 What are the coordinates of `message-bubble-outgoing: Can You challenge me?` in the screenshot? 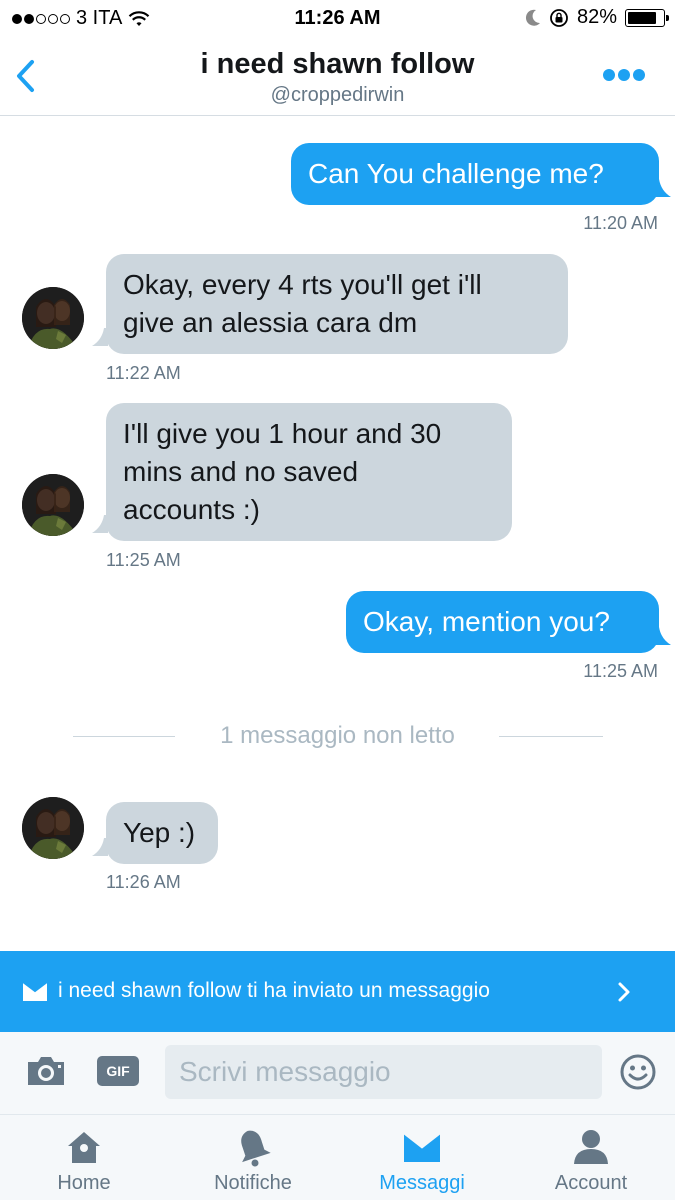 It's located at (475, 174).